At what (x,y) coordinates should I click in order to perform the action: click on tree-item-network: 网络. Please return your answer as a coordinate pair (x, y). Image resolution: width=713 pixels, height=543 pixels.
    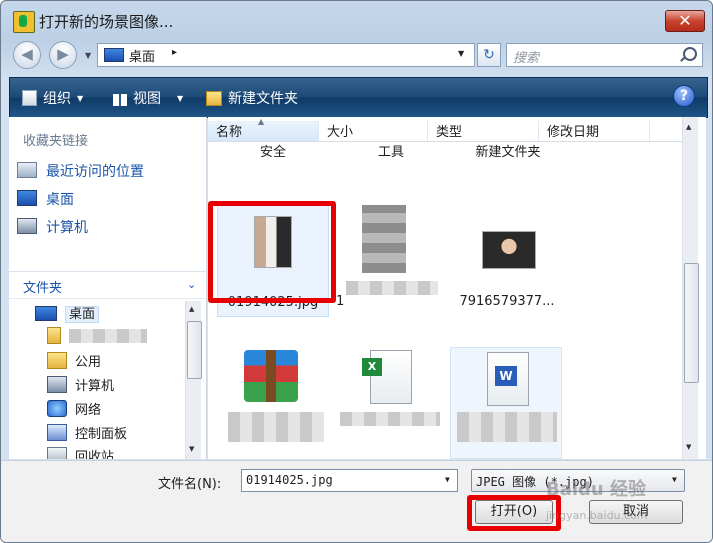
    Looking at the image, I should click on (74, 410).